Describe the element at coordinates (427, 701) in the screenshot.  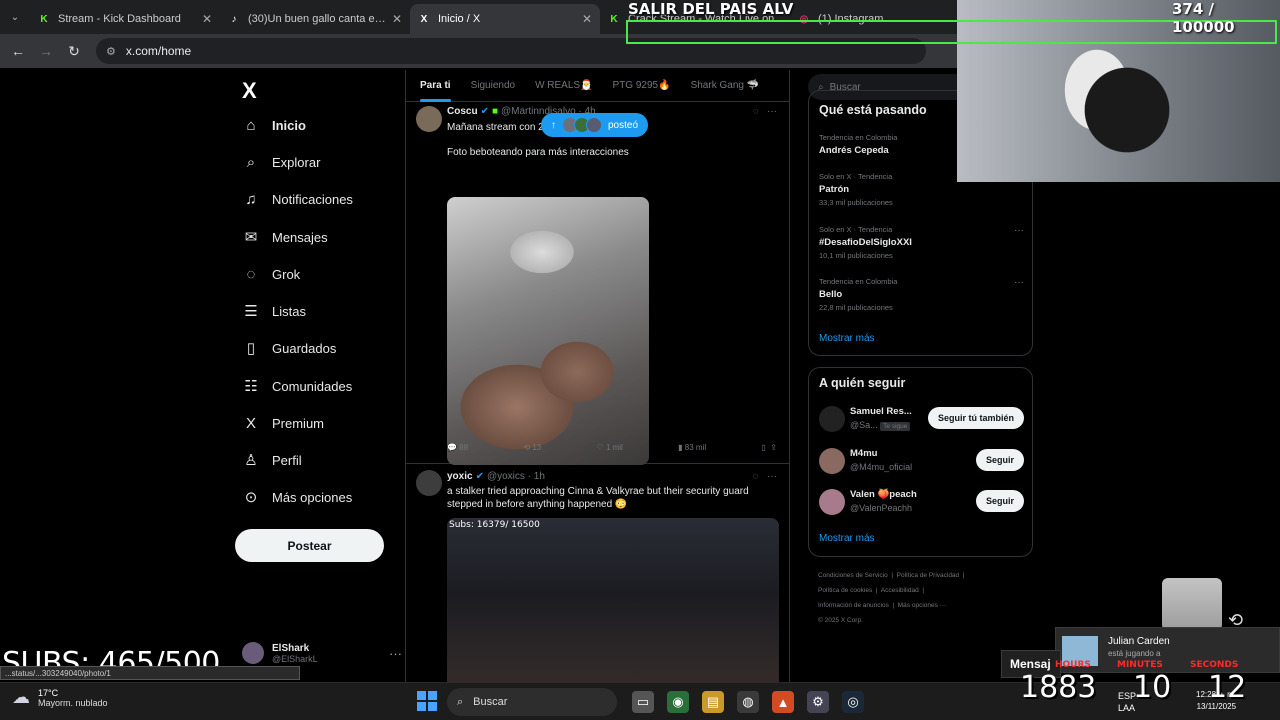
I see `windows-start-icon` at that location.